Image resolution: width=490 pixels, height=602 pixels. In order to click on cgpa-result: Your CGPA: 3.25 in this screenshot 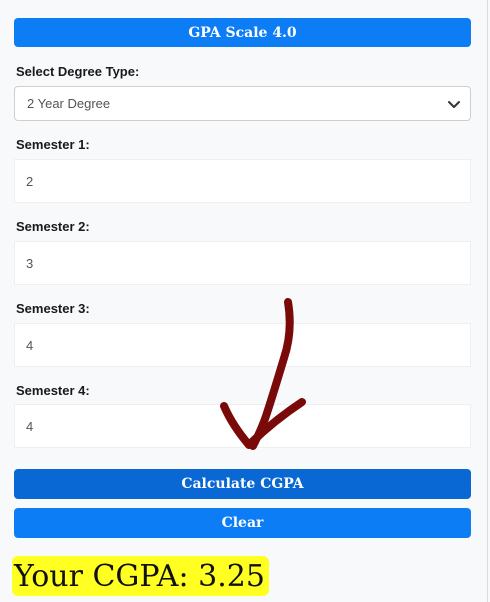, I will do `click(140, 576)`.